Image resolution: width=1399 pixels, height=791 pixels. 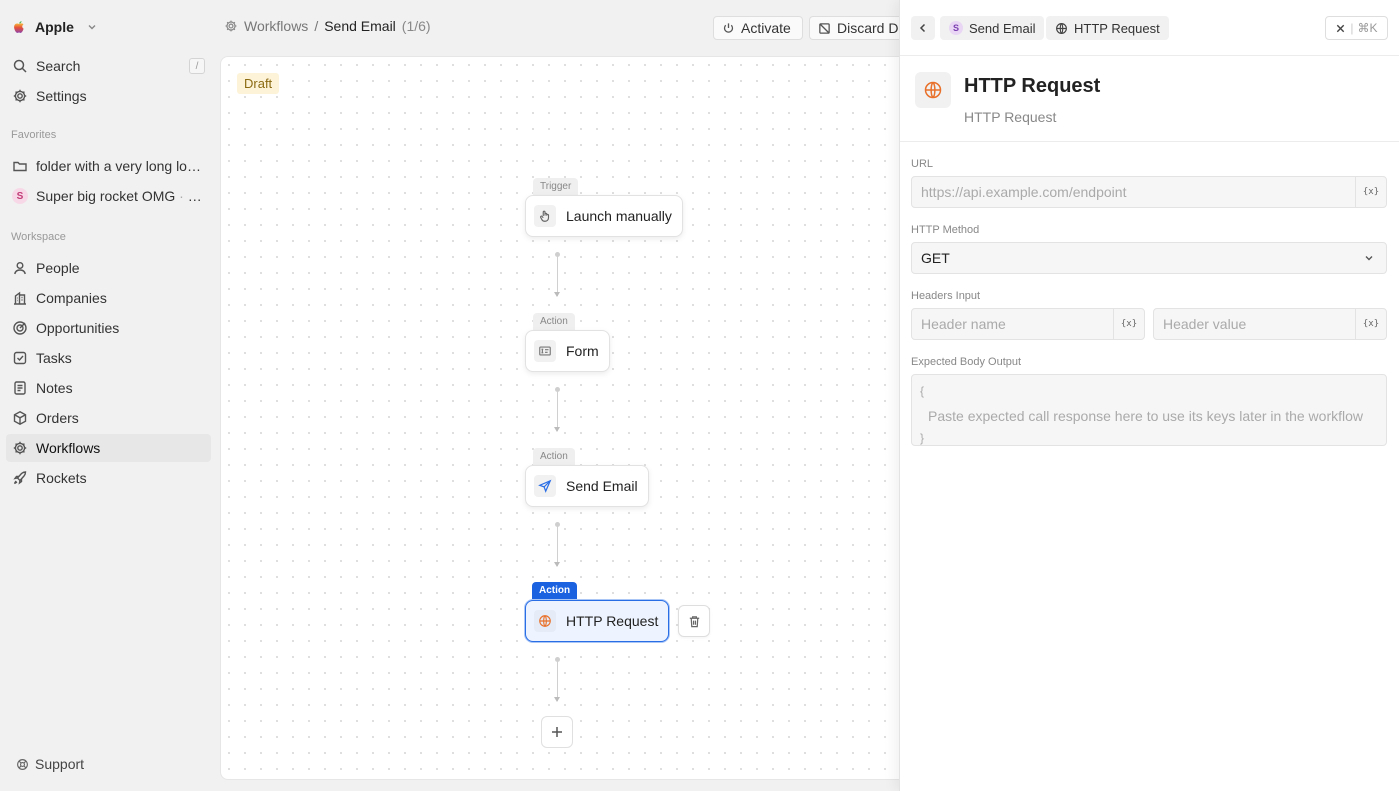 I want to click on http-method-value: GET, so click(x=935, y=258).